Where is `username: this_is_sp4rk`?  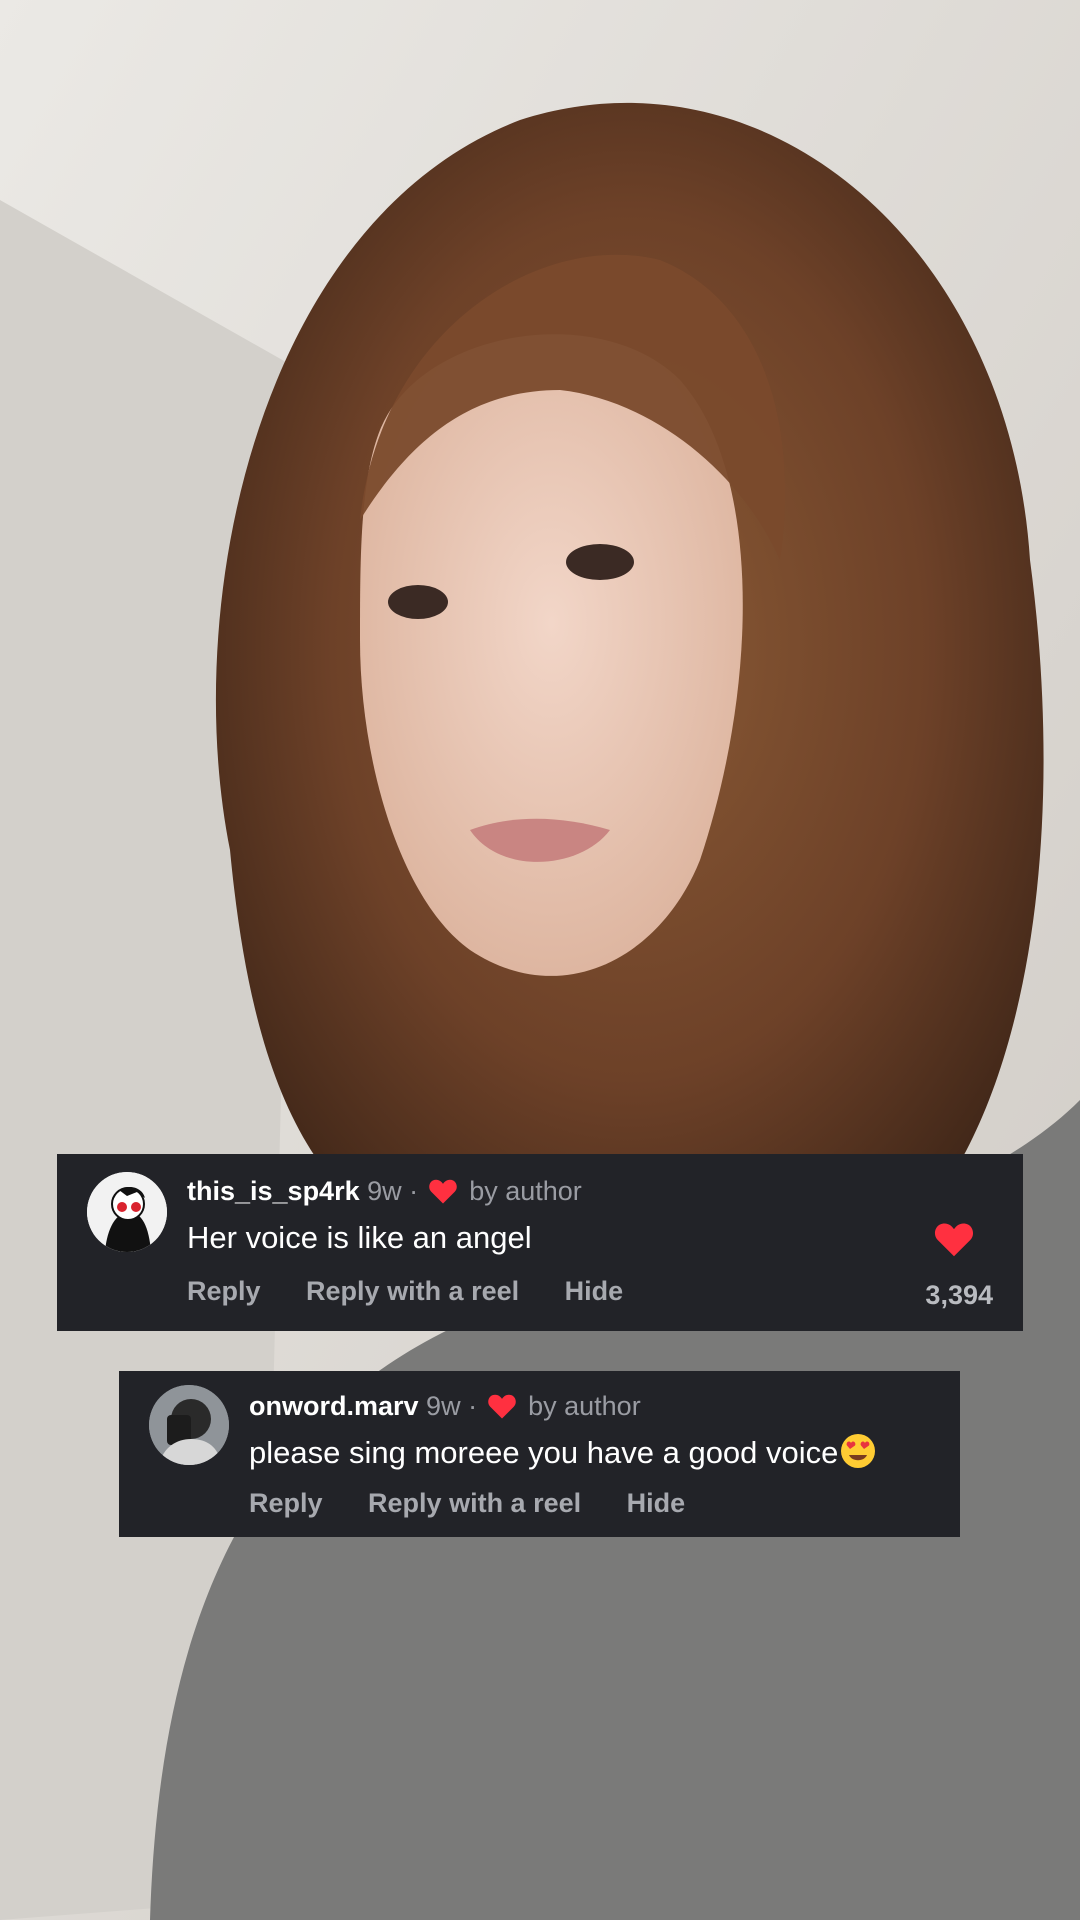 username: this_is_sp4rk is located at coordinates (273, 1191).